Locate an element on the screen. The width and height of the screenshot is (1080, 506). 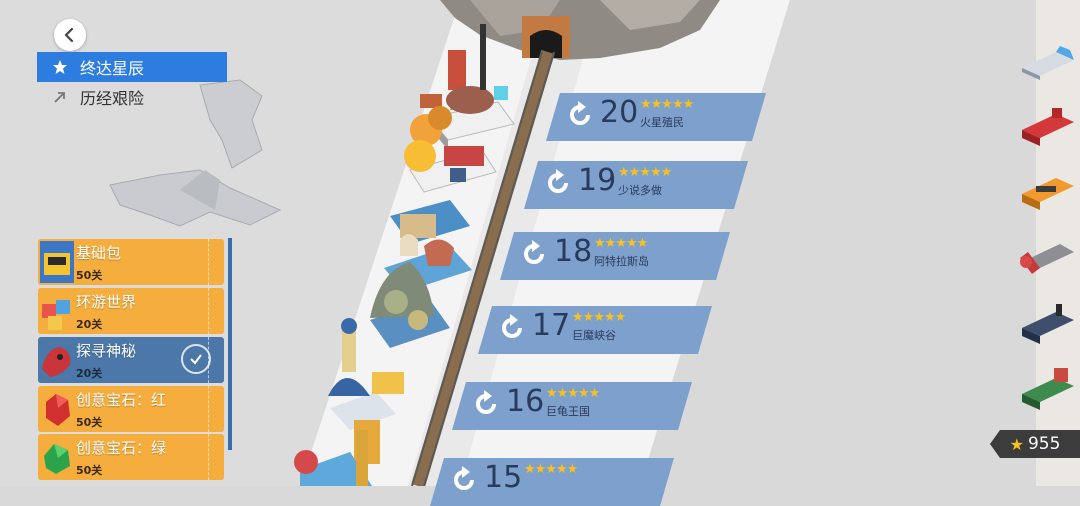
level-name: 阿特拉斯岛 is located at coordinates (621, 261).